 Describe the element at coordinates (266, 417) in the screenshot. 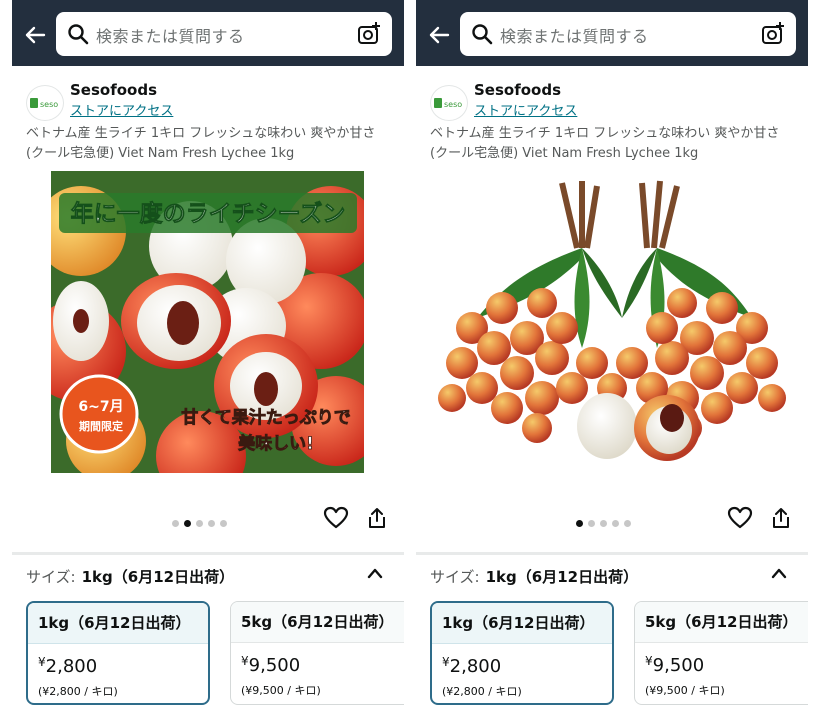

I see `promo-caption-1: 甘くて果汁たっぷりで` at that location.